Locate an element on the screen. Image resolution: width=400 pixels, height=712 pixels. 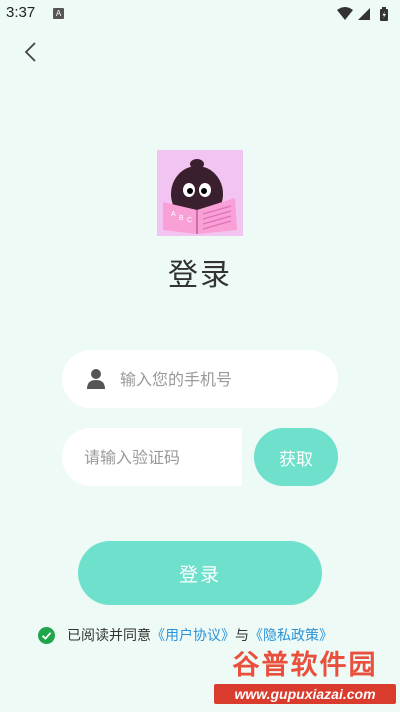
svg-text: C is located at coordinates (189, 220).